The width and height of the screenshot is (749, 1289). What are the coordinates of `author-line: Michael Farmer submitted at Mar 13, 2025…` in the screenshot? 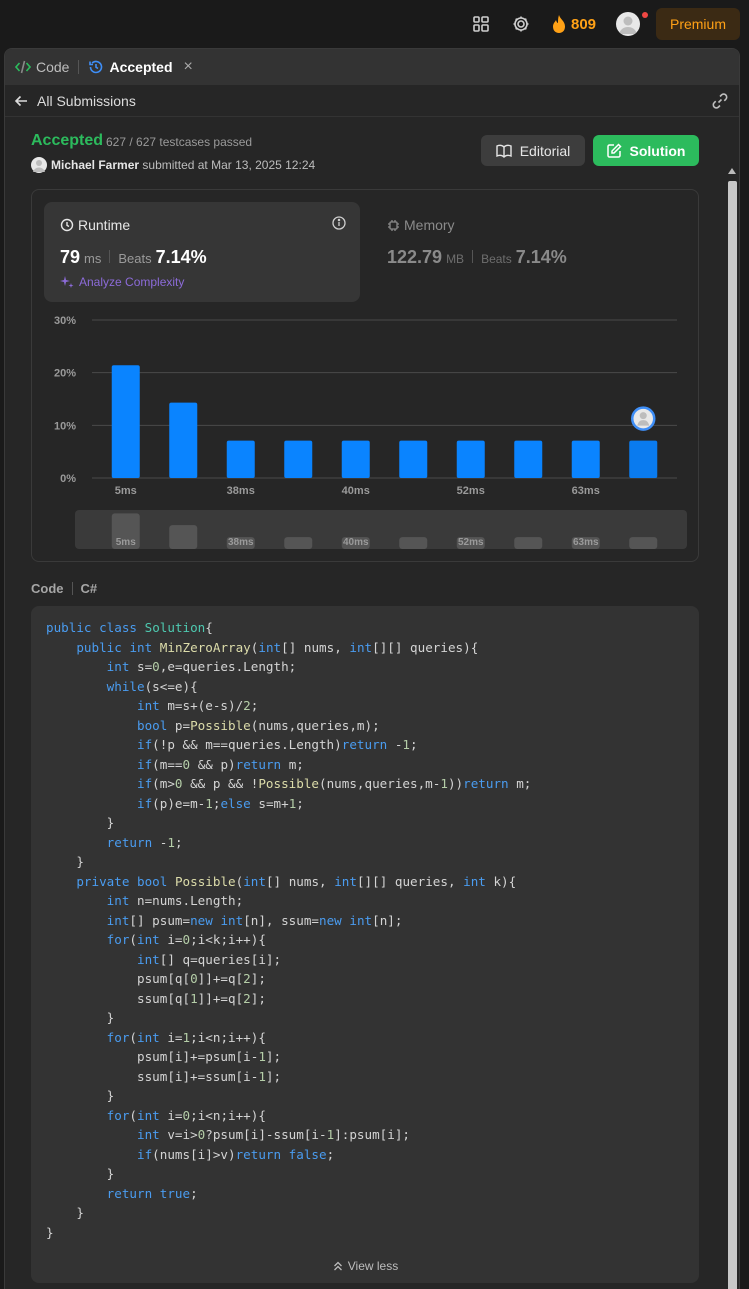 It's located at (183, 165).